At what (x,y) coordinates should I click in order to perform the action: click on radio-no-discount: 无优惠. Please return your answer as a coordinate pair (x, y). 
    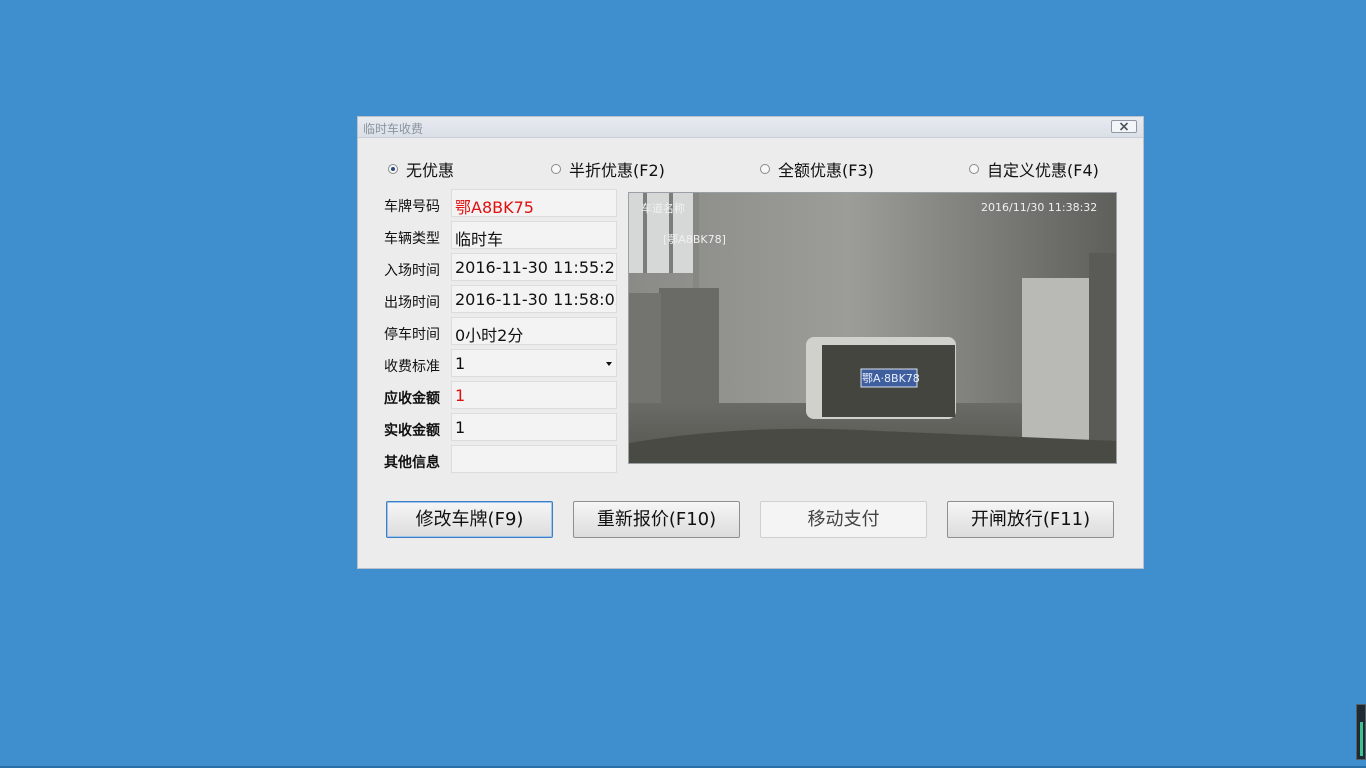
    Looking at the image, I should click on (421, 169).